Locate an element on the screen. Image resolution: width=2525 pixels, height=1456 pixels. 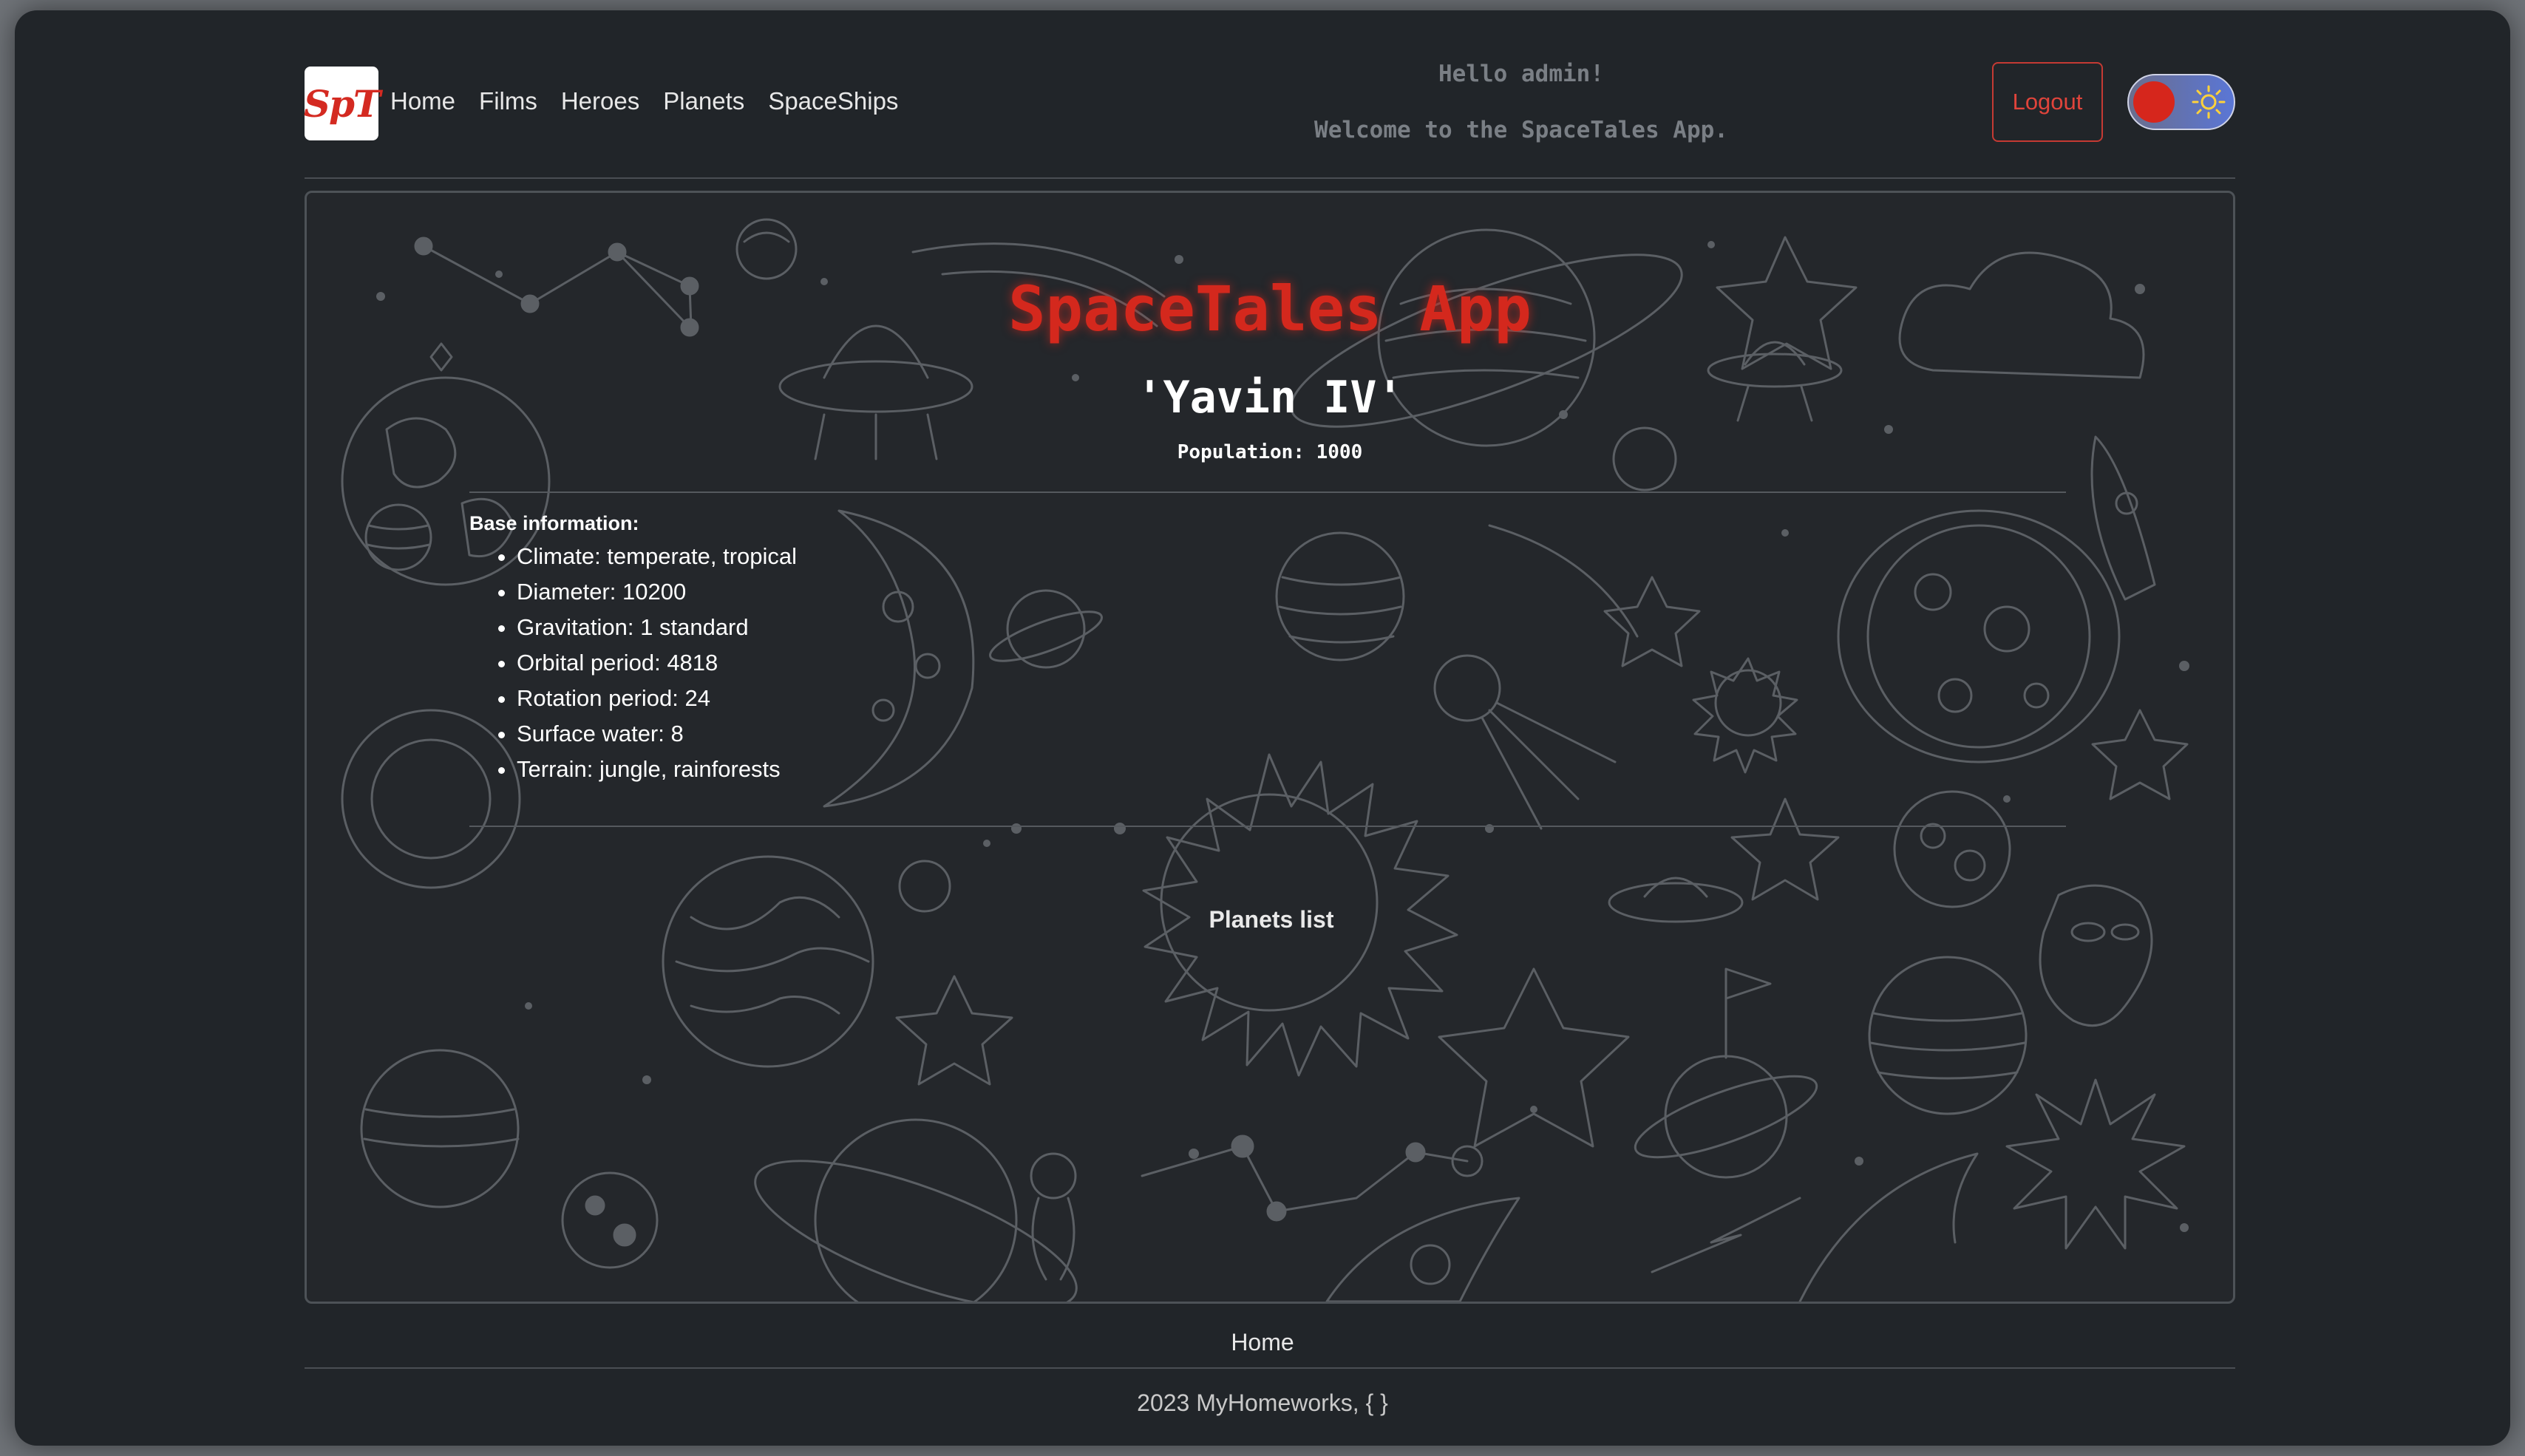
greeting-hello: Hello admin! is located at coordinates (1521, 74).